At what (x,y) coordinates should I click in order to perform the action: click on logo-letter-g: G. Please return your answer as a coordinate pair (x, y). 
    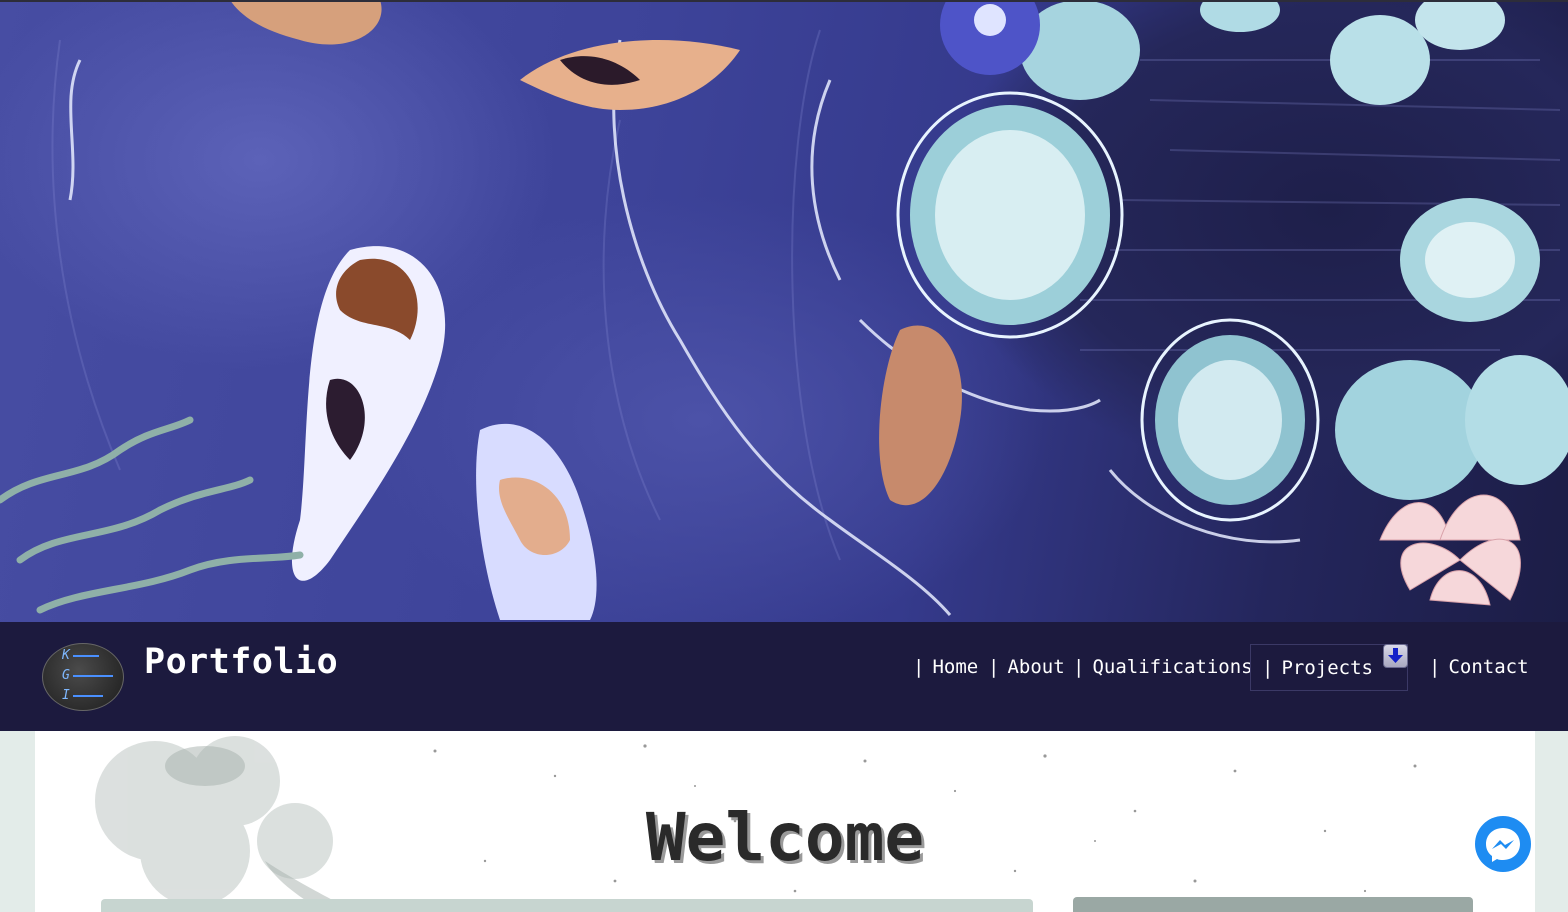
    Looking at the image, I should click on (66, 675).